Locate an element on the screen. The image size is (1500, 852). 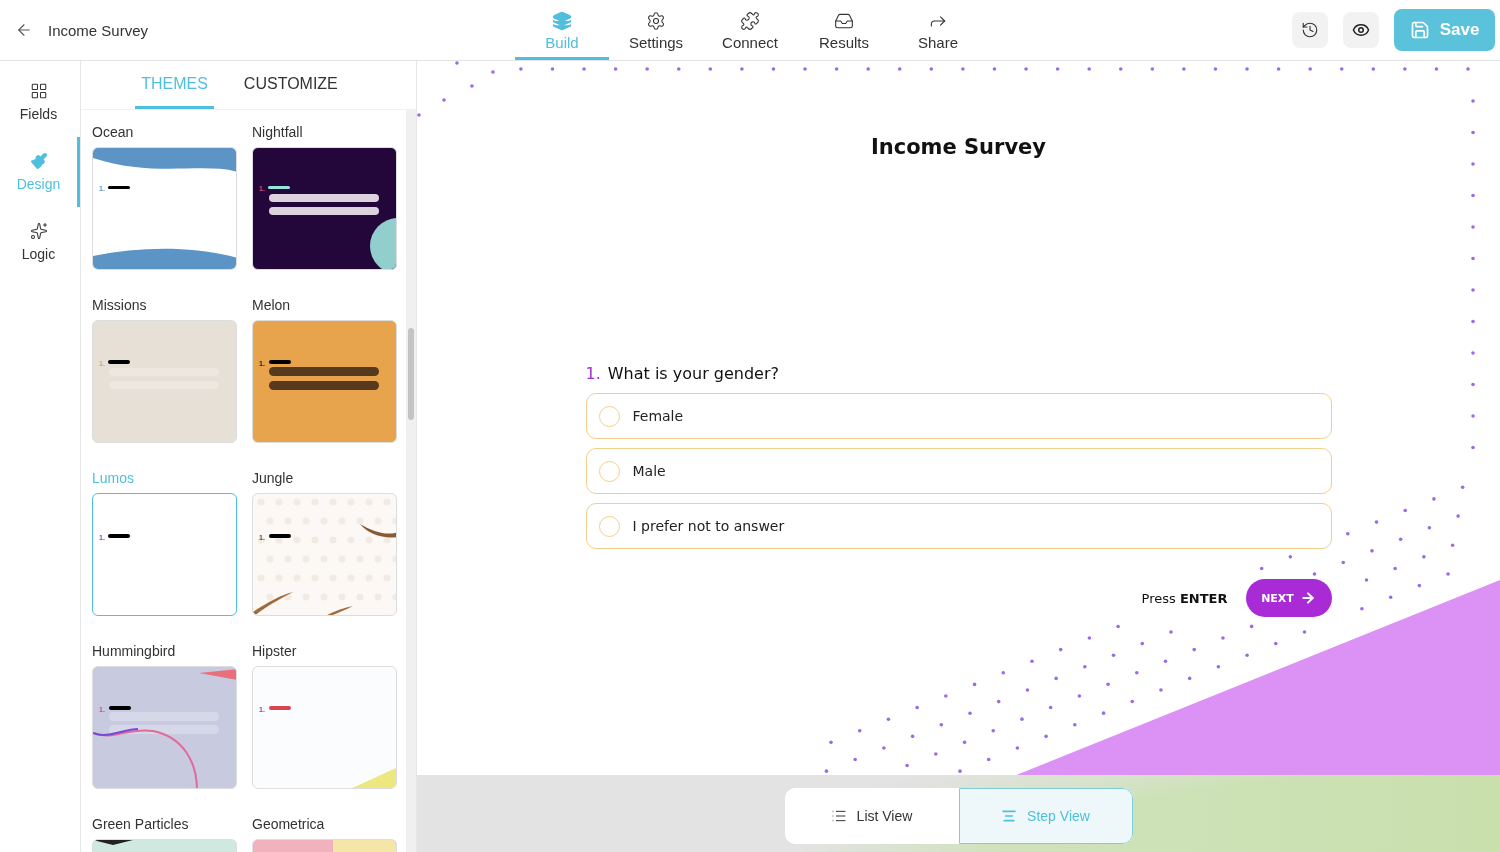
preview-button is located at coordinates (1361, 30).